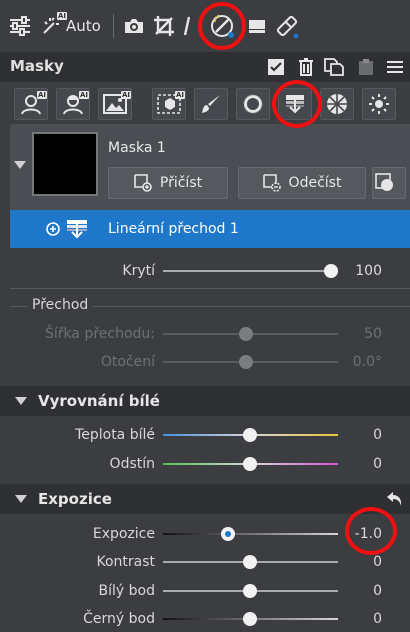  What do you see at coordinates (367, 362) in the screenshot?
I see `rotation-value: 0.0°` at bounding box center [367, 362].